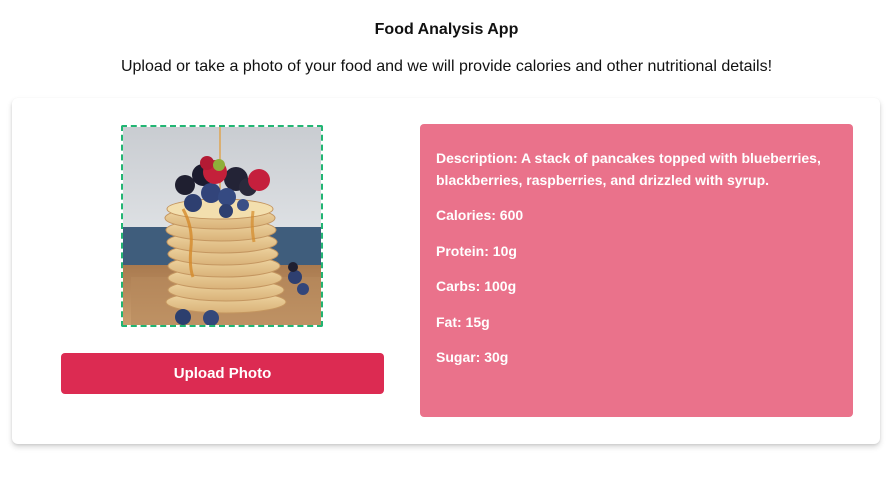  I want to click on fat-value: Fat: 15g, so click(463, 321).